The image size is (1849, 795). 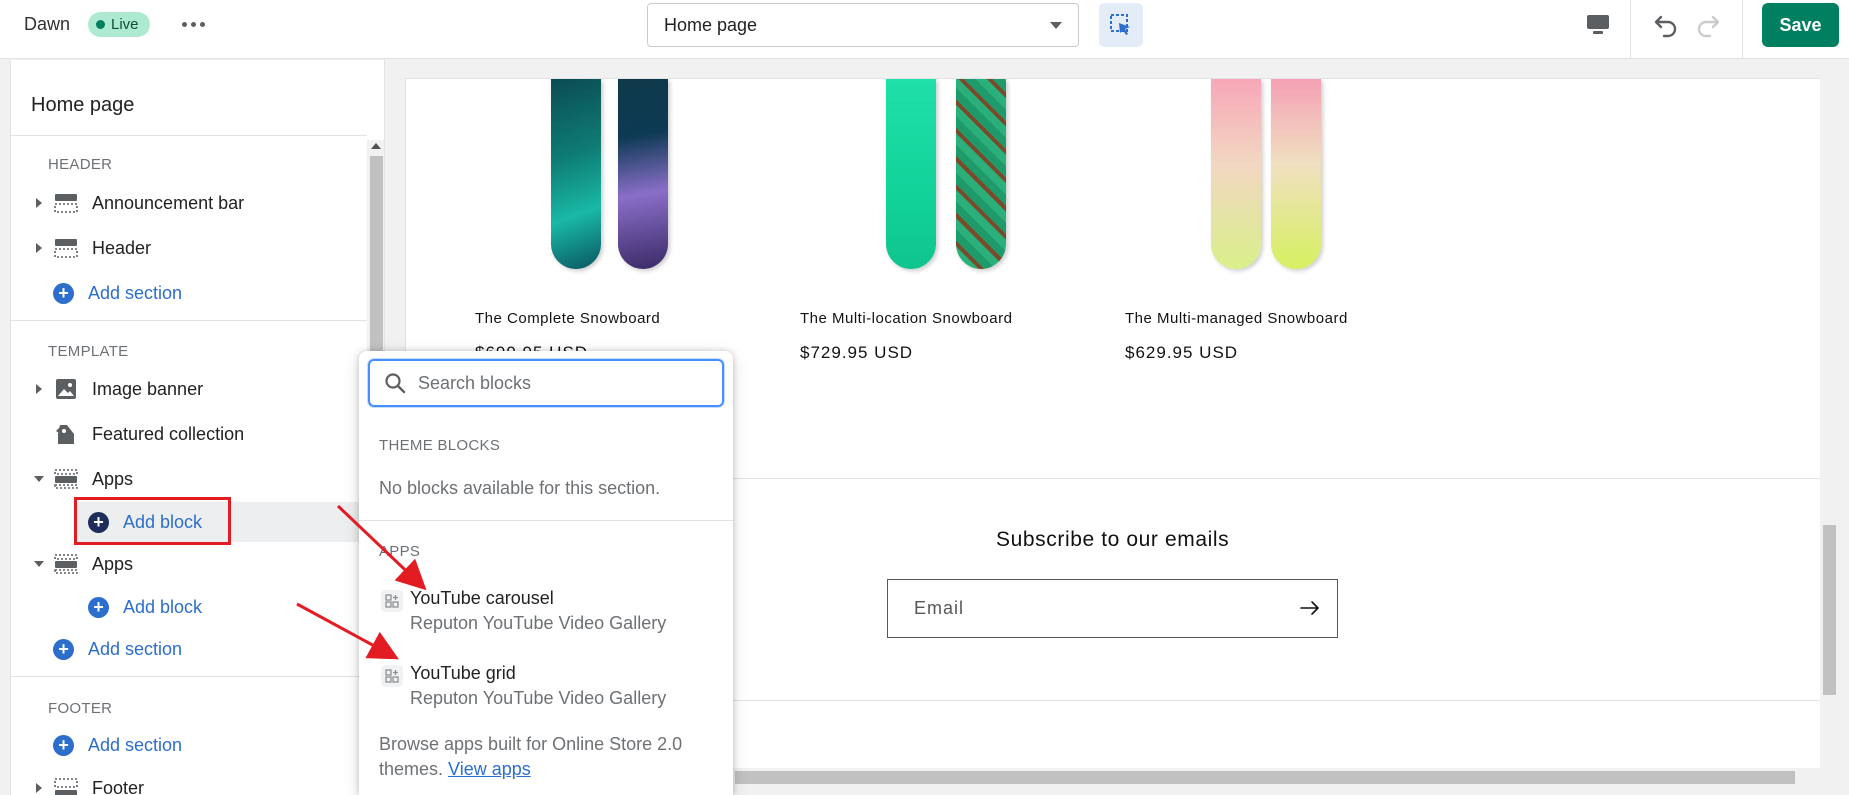 What do you see at coordinates (1112, 608) in the screenshot?
I see `newsletter-email-input: Email` at bounding box center [1112, 608].